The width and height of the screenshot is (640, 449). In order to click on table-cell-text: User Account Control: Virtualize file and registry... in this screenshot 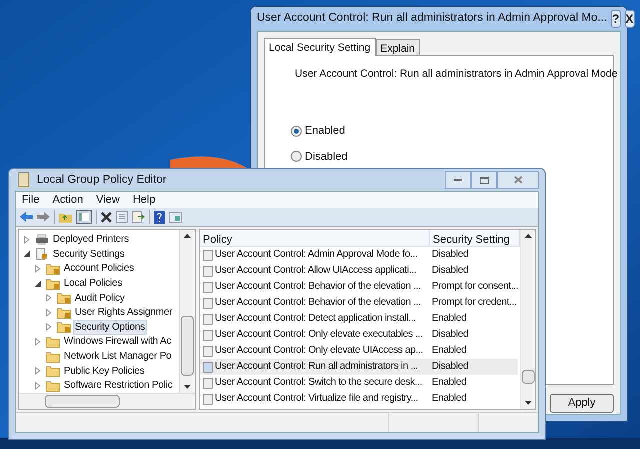, I will do `click(317, 399)`.